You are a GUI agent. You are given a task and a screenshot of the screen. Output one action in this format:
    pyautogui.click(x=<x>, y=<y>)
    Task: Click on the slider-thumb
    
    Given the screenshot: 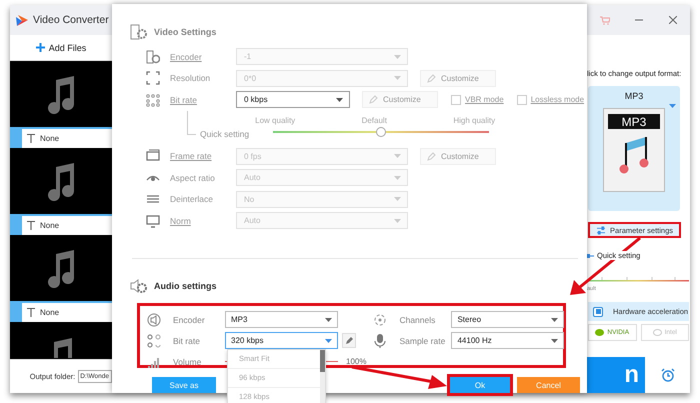 What is the action you would take?
    pyautogui.click(x=381, y=131)
    